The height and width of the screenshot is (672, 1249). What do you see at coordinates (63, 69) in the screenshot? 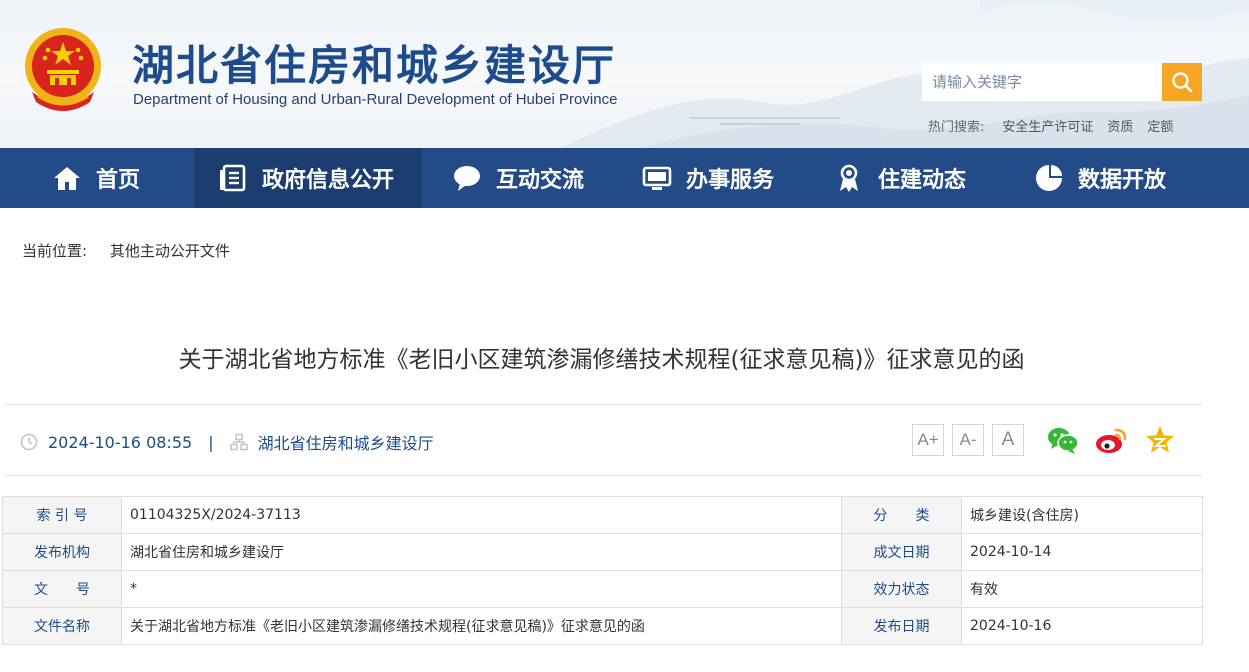
I see `national-emblem-icon` at bounding box center [63, 69].